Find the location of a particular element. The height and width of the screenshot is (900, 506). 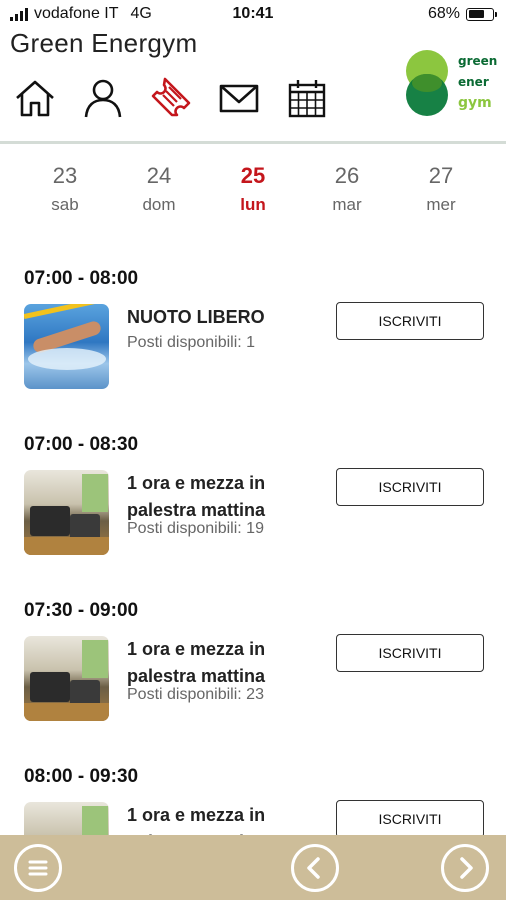

day-number: 26 is located at coordinates (347, 175).